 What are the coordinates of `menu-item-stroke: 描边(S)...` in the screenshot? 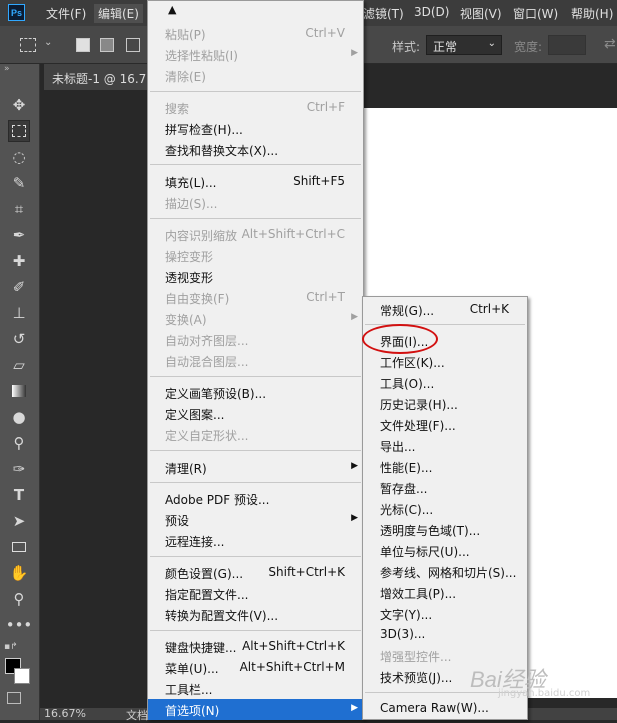 It's located at (255, 202).